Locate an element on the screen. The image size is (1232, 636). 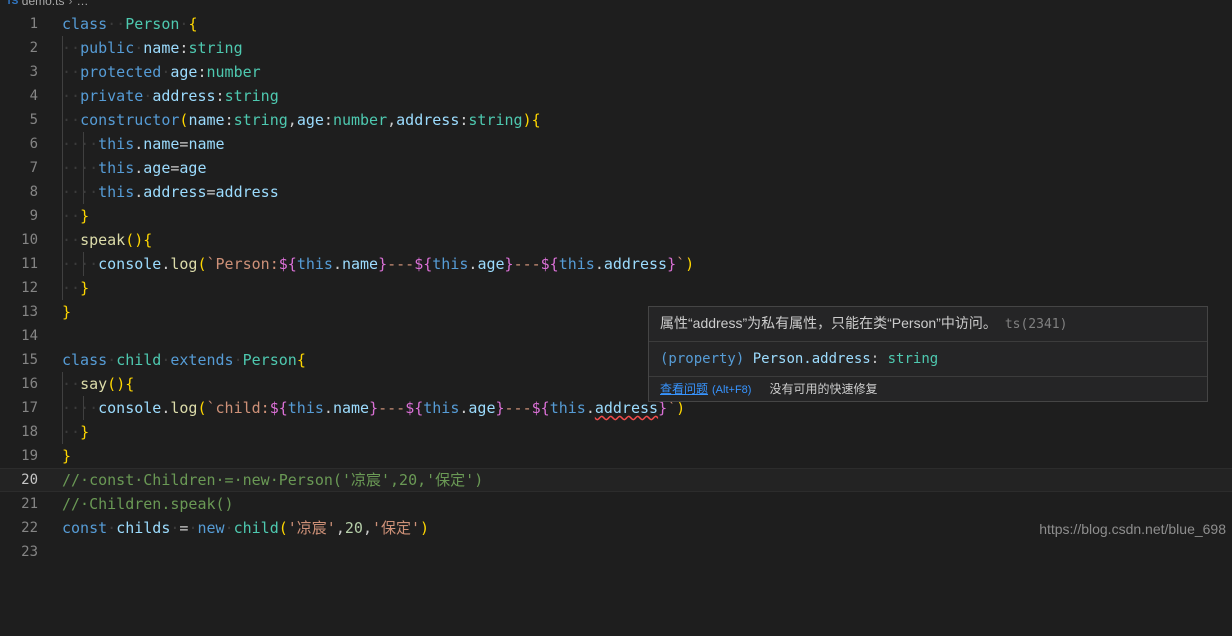
line-number: 19 is located at coordinates (29, 456).